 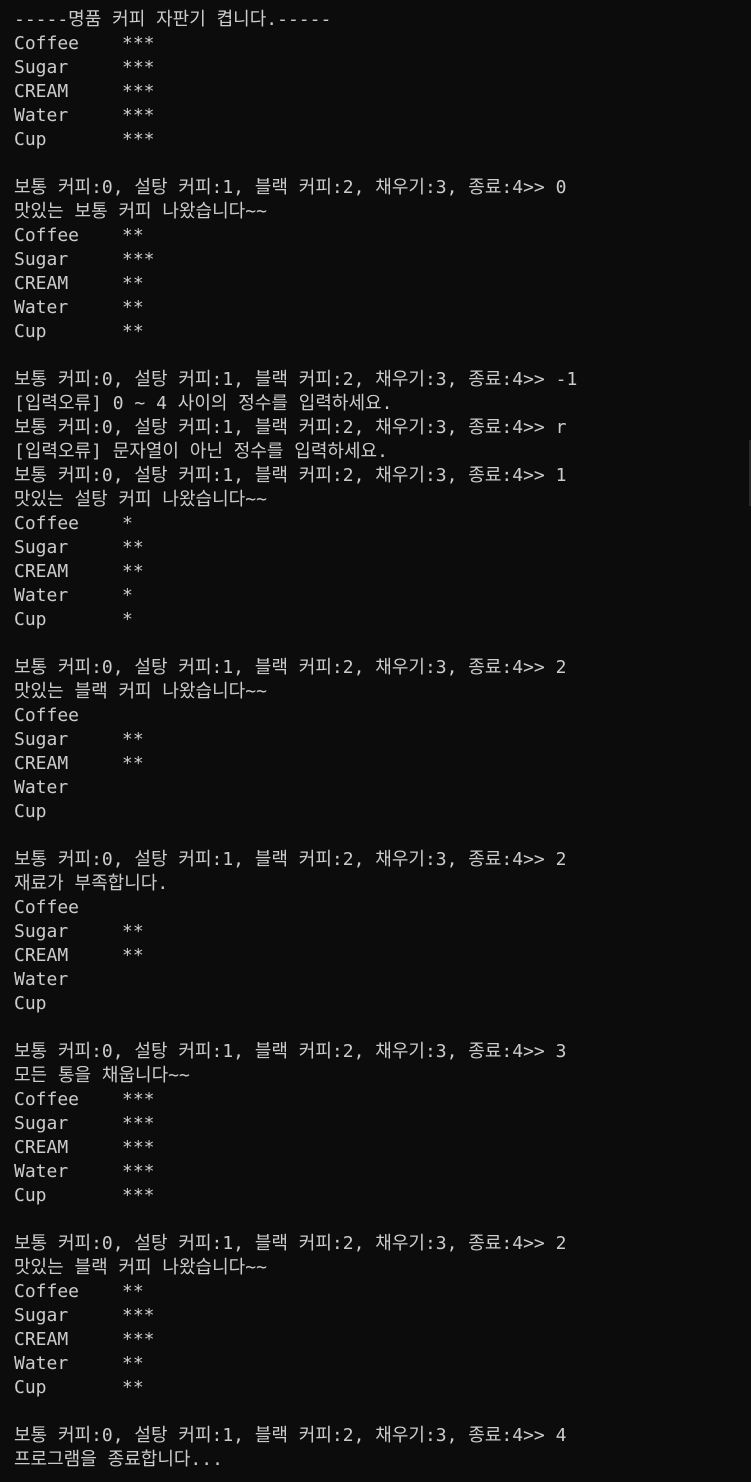 What do you see at coordinates (382, 620) in the screenshot?
I see `status-row: Cup *` at bounding box center [382, 620].